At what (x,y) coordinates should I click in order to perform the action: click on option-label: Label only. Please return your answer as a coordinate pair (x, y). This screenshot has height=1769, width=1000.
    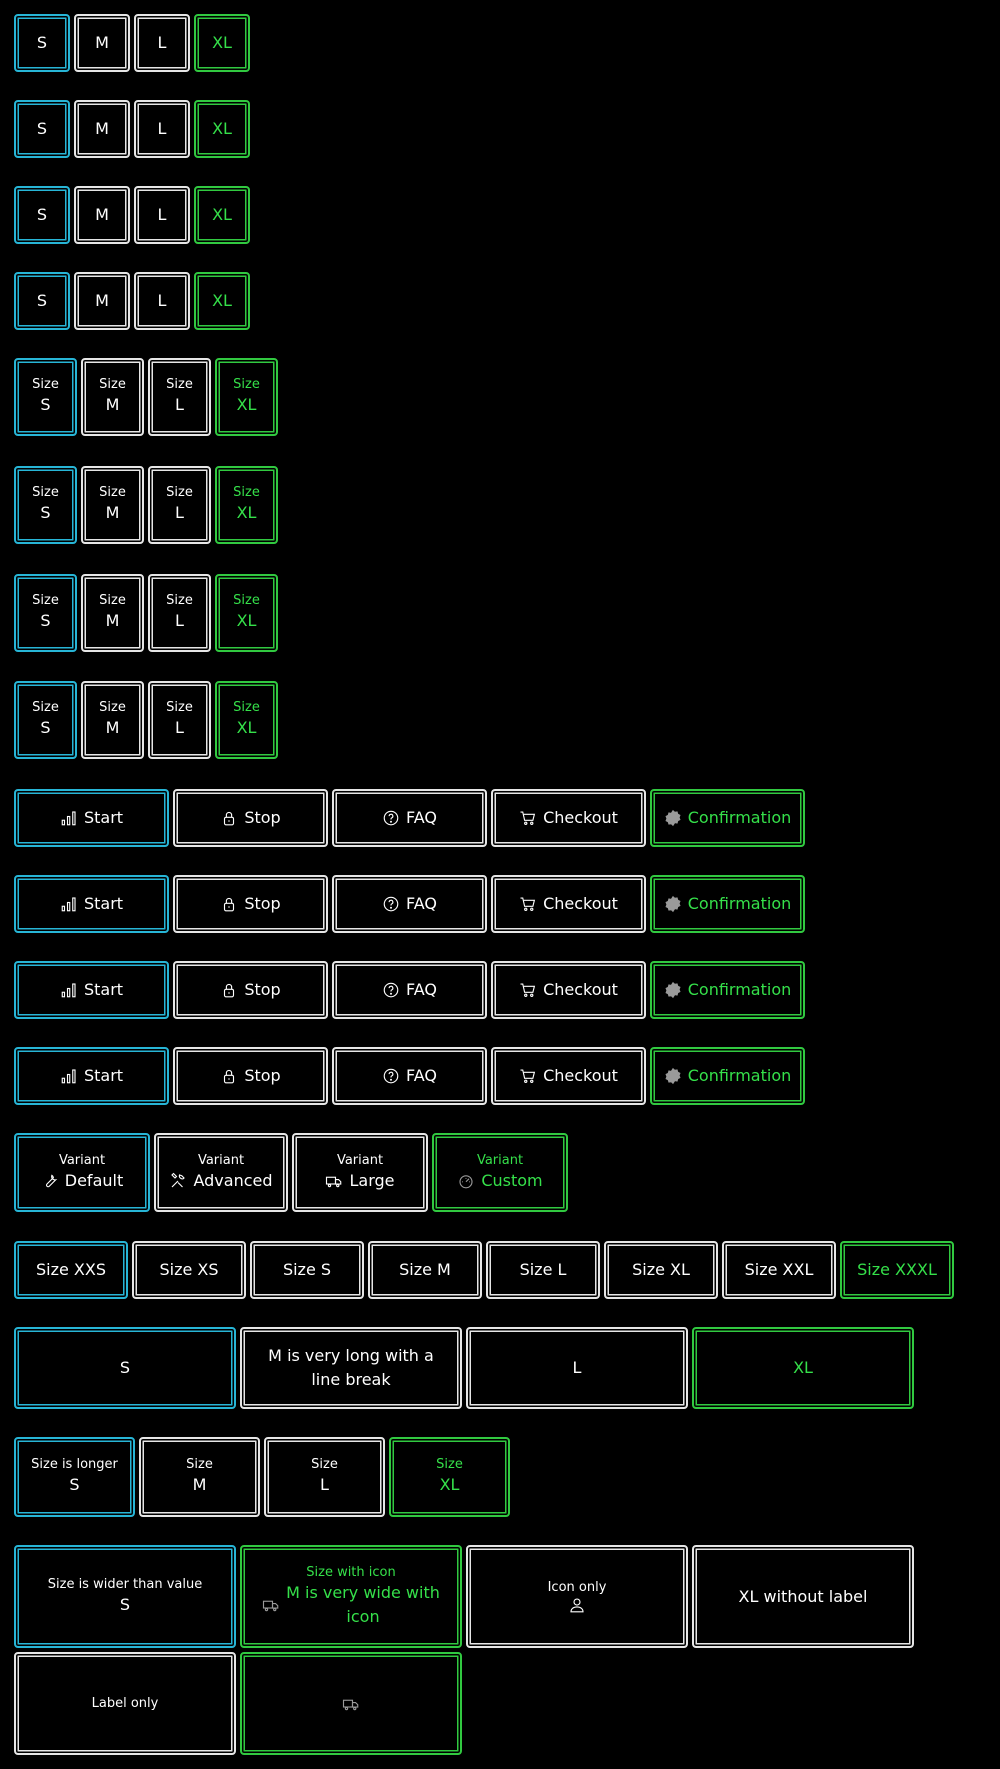
    Looking at the image, I should click on (125, 1703).